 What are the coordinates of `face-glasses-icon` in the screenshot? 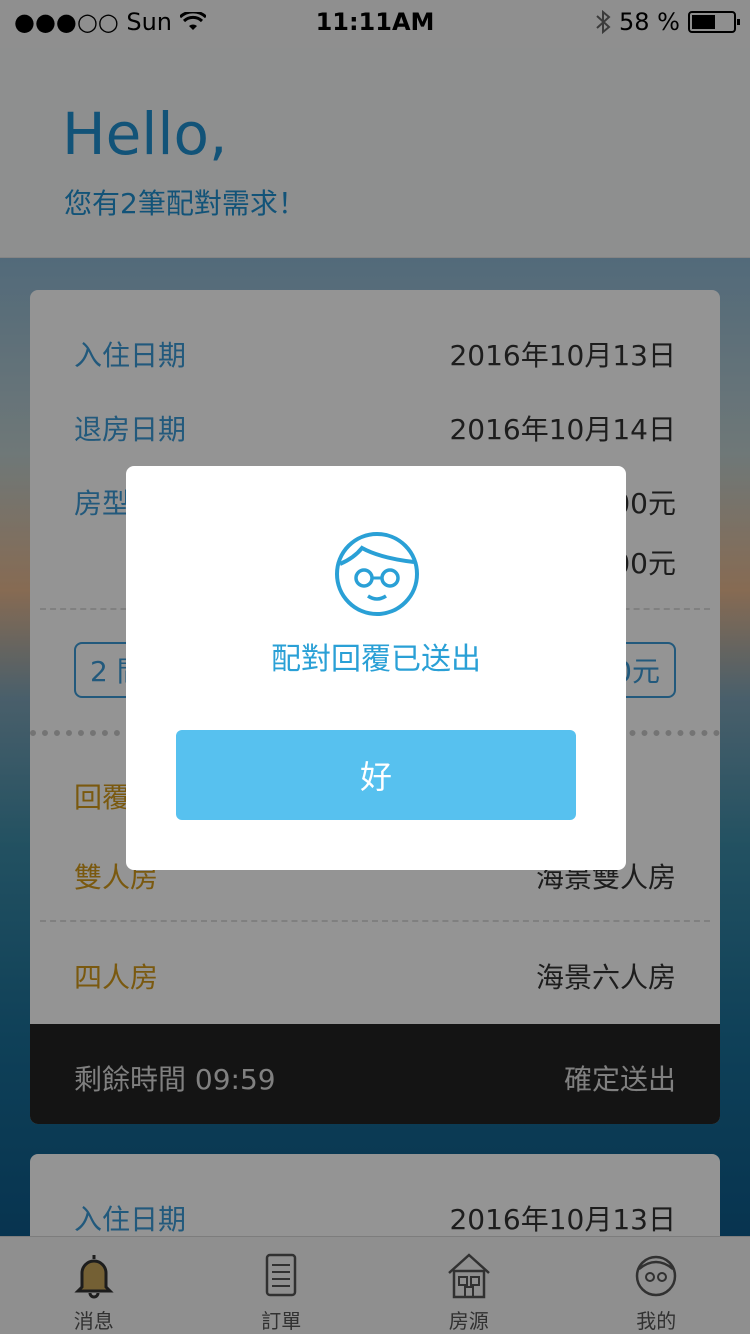 It's located at (377, 574).